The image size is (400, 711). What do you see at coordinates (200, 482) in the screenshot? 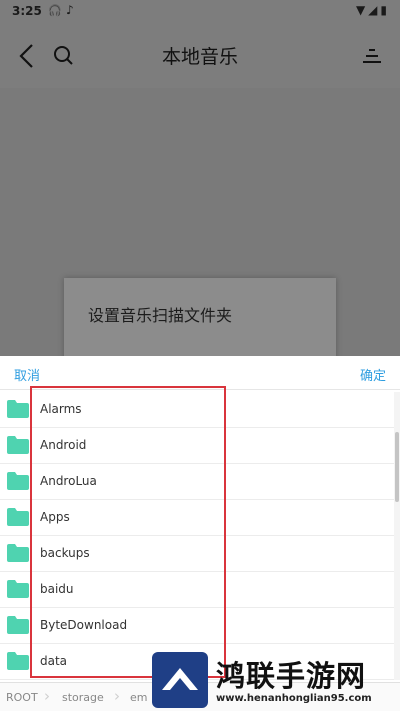
I see `folder-row: AndroLua` at bounding box center [200, 482].